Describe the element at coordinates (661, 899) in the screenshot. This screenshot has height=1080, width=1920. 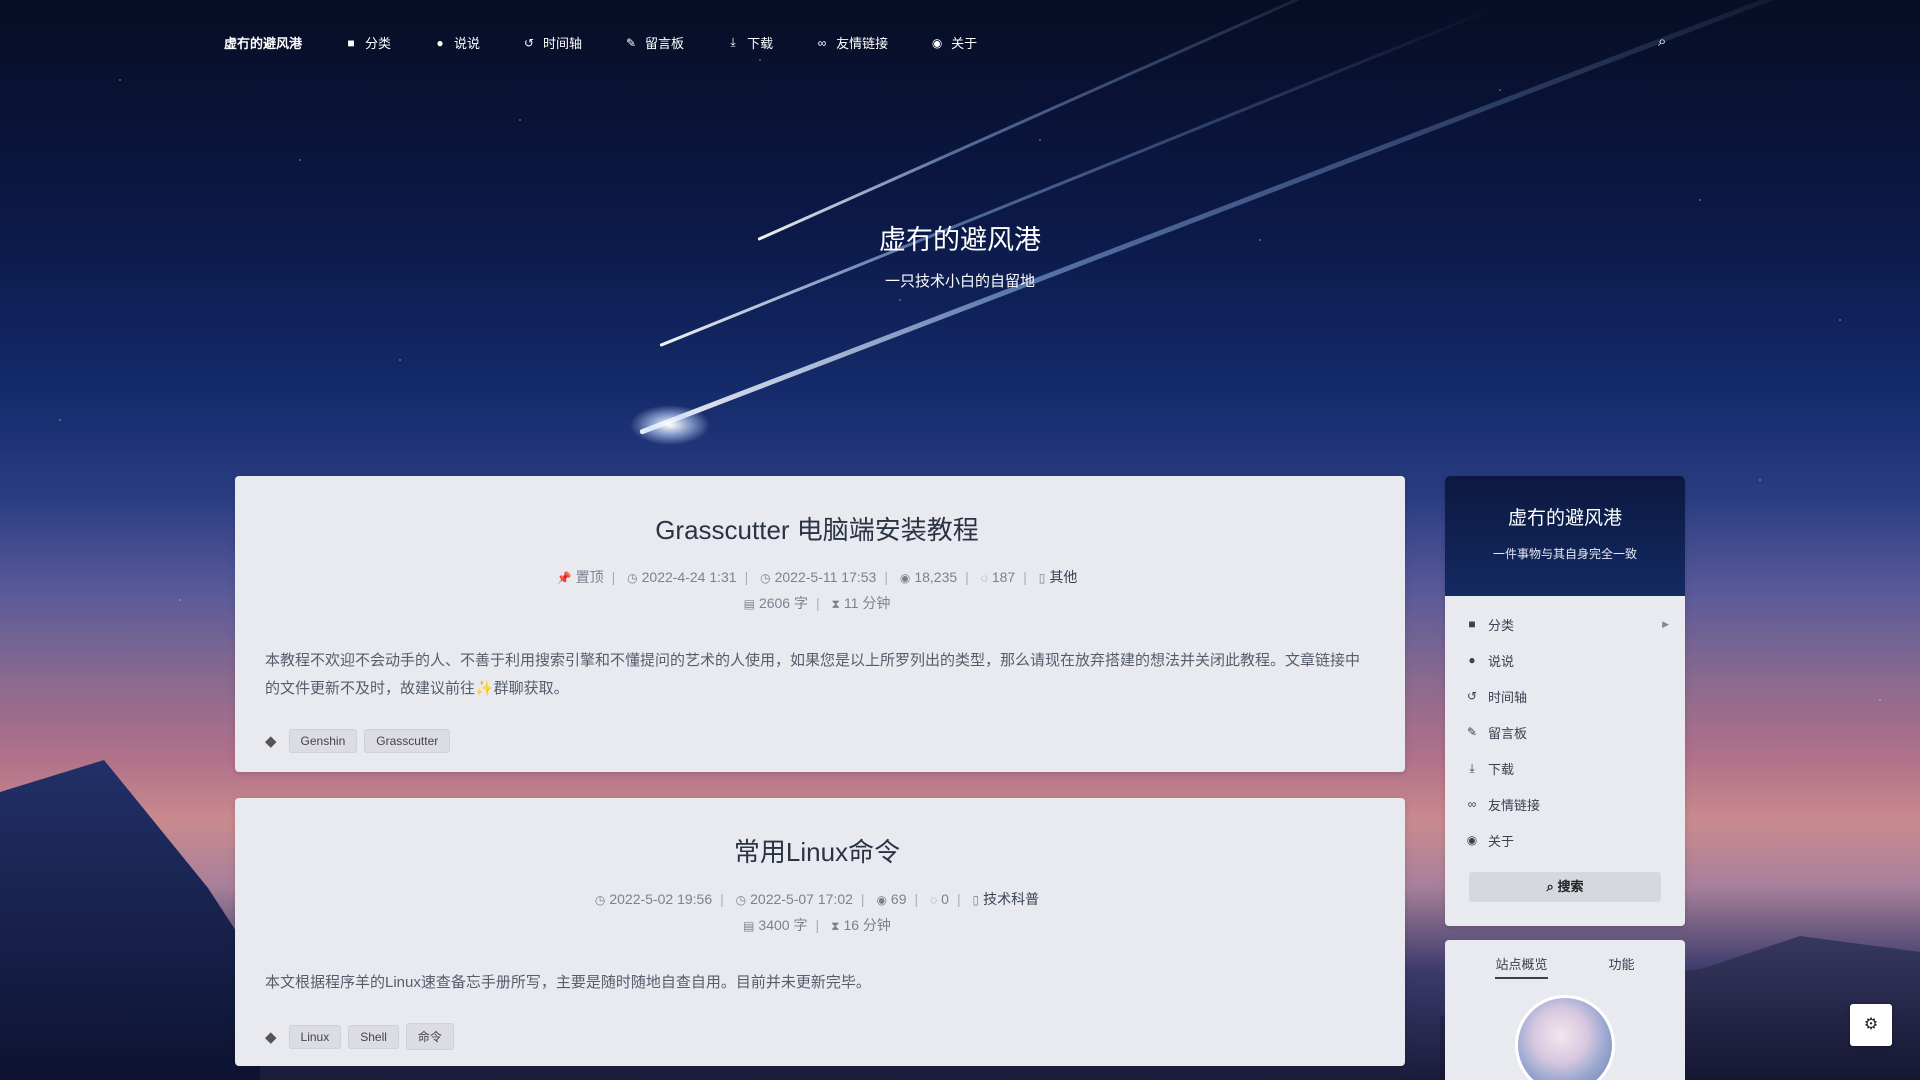
I see `created-date: 2022-5-02 19:56` at that location.